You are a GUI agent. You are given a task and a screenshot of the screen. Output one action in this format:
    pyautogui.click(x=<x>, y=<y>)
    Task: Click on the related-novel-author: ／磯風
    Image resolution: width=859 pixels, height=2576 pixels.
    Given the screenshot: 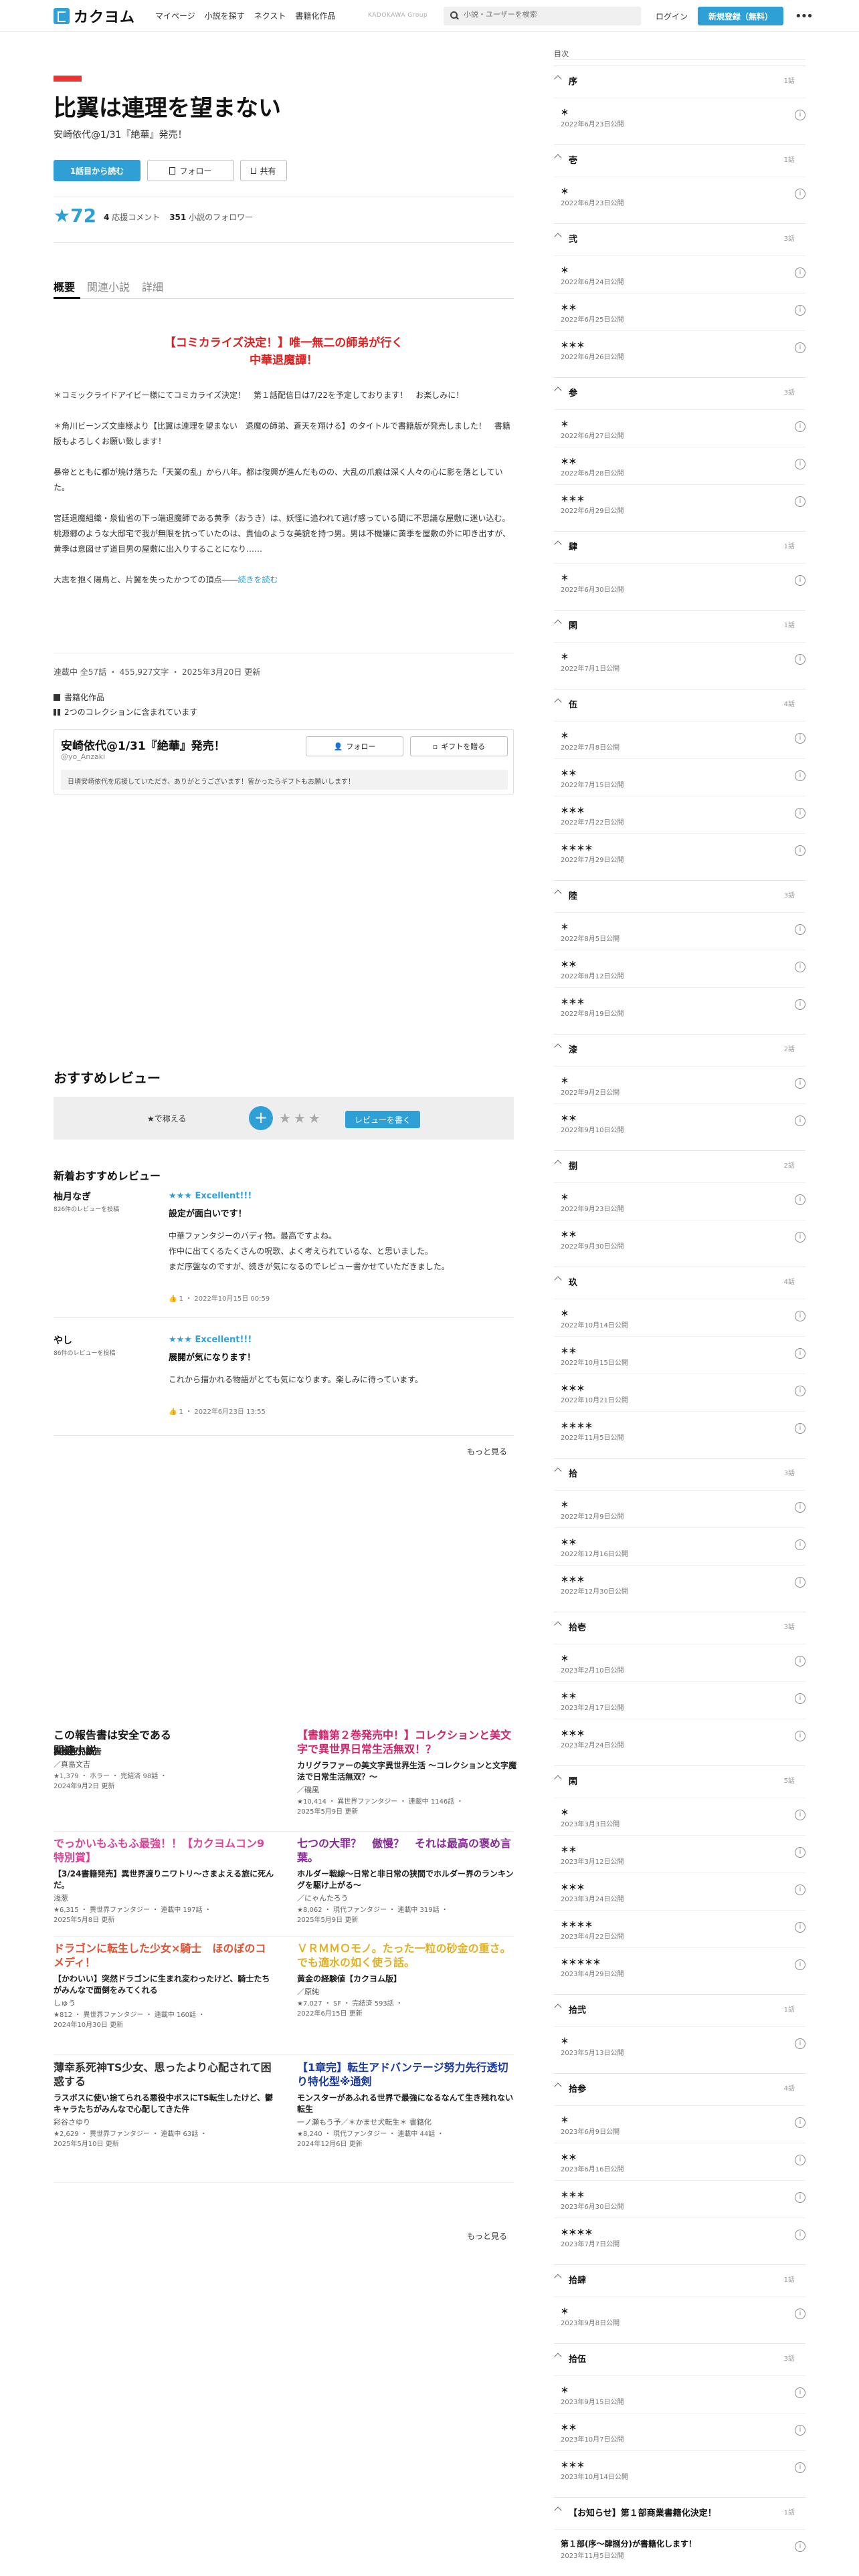 What is the action you would take?
    pyautogui.click(x=407, y=1789)
    